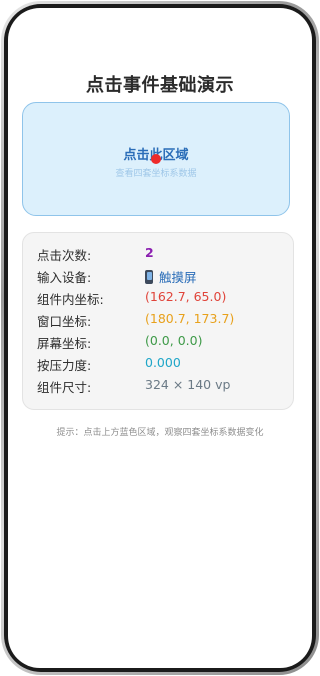 The width and height of the screenshot is (320, 676). Describe the element at coordinates (149, 277) in the screenshot. I see `phone-icon` at that location.